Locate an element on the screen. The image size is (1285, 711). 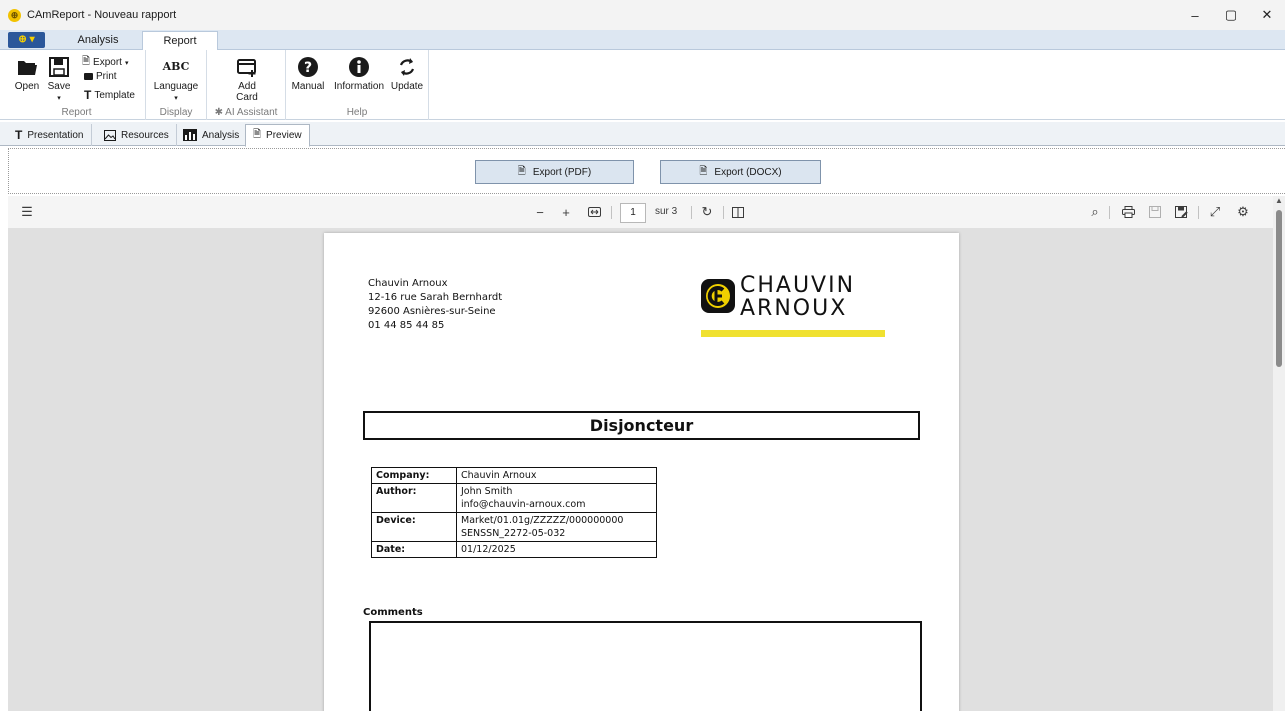
zoom-out-icon: − is located at coordinates (540, 212).